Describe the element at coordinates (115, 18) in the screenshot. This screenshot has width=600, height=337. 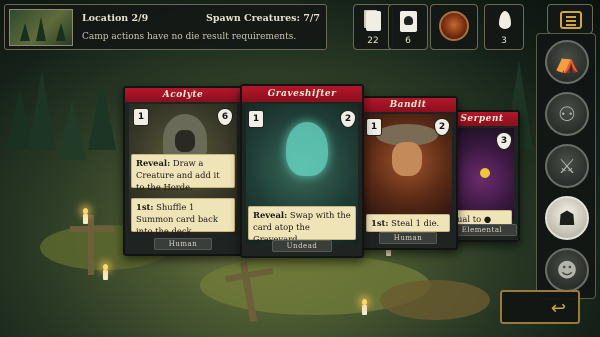
I see `location-counter: Location 2/9` at that location.